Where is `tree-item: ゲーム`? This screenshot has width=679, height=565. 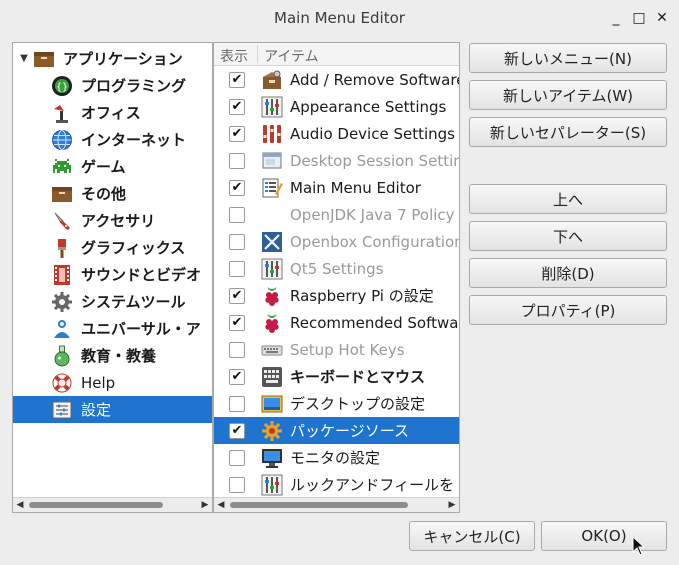
tree-item: ゲーム is located at coordinates (112, 166).